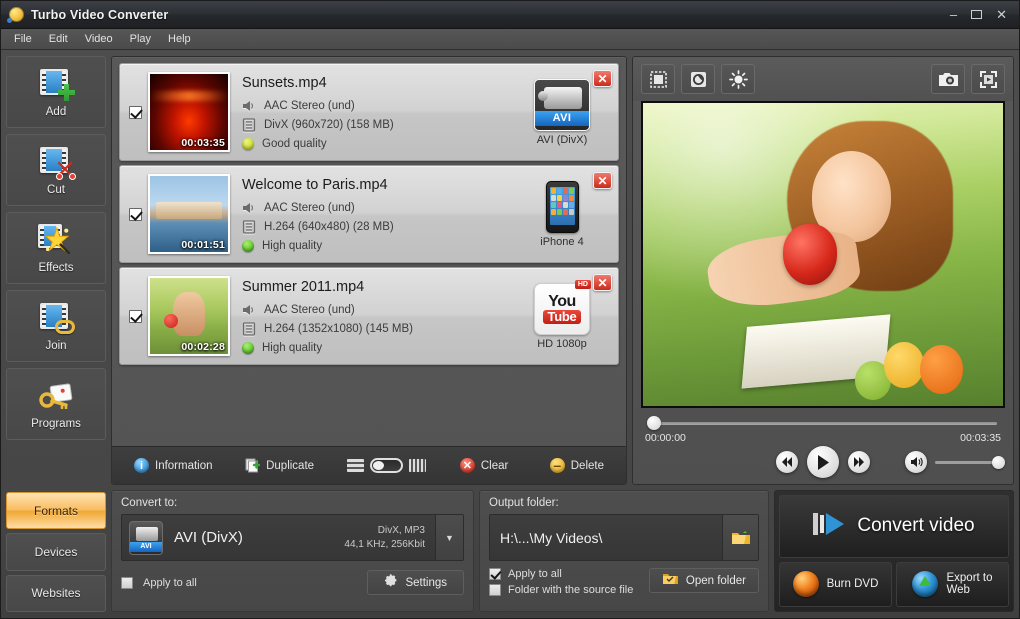 The image size is (1020, 619). Describe the element at coordinates (127, 582) in the screenshot. I see `convert-apply-to-all-checkbox` at that location.